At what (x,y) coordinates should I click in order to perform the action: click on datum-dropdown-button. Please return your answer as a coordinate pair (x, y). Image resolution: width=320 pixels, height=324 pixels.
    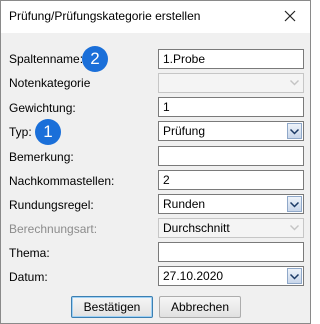
    Looking at the image, I should click on (294, 276).